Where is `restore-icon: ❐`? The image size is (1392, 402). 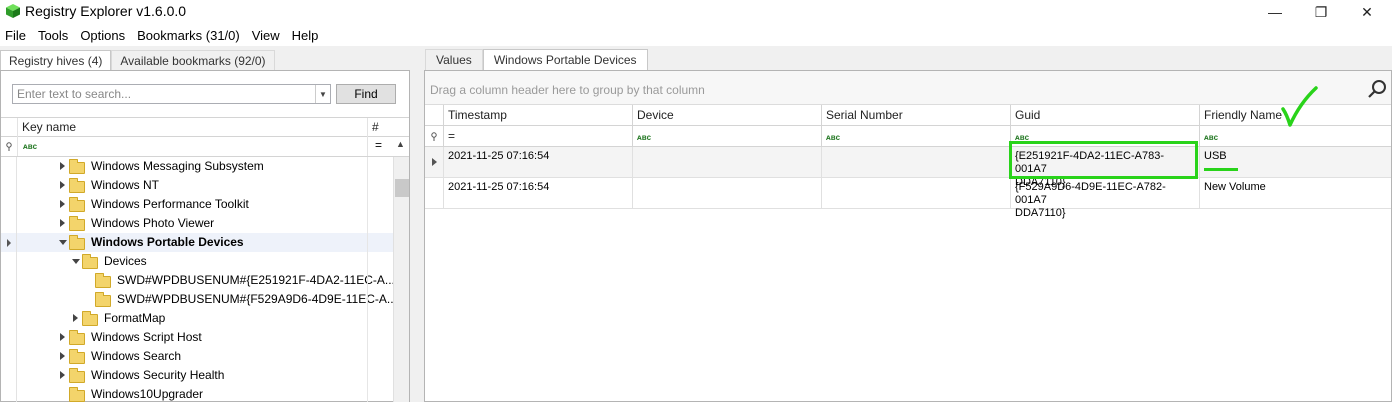 restore-icon: ❐ is located at coordinates (1321, 11).